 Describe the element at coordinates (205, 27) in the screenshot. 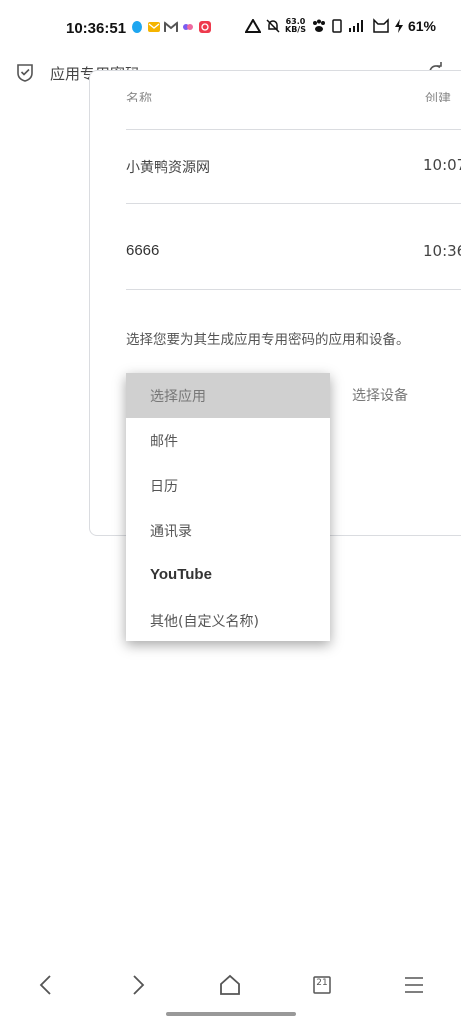

I see `video-icon` at that location.